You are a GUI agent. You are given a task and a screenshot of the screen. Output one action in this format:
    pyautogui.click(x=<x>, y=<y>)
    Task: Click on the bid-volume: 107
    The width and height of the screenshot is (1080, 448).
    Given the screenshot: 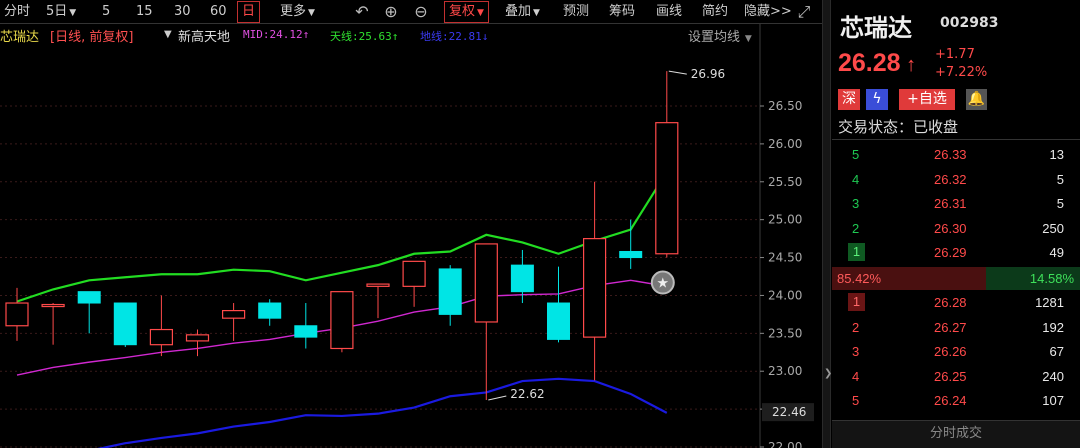 What is the action you would take?
    pyautogui.click(x=1053, y=401)
    